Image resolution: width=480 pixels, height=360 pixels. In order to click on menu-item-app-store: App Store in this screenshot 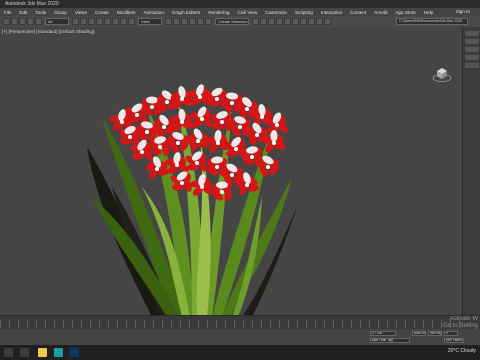, I will do `click(405, 12)`.